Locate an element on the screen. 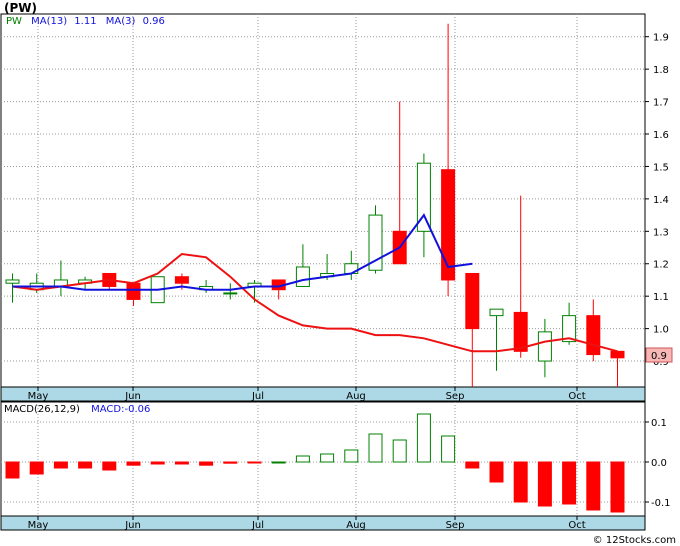 This screenshot has height=546, width=680. price-y-tick-label: 1.6 is located at coordinates (661, 135).